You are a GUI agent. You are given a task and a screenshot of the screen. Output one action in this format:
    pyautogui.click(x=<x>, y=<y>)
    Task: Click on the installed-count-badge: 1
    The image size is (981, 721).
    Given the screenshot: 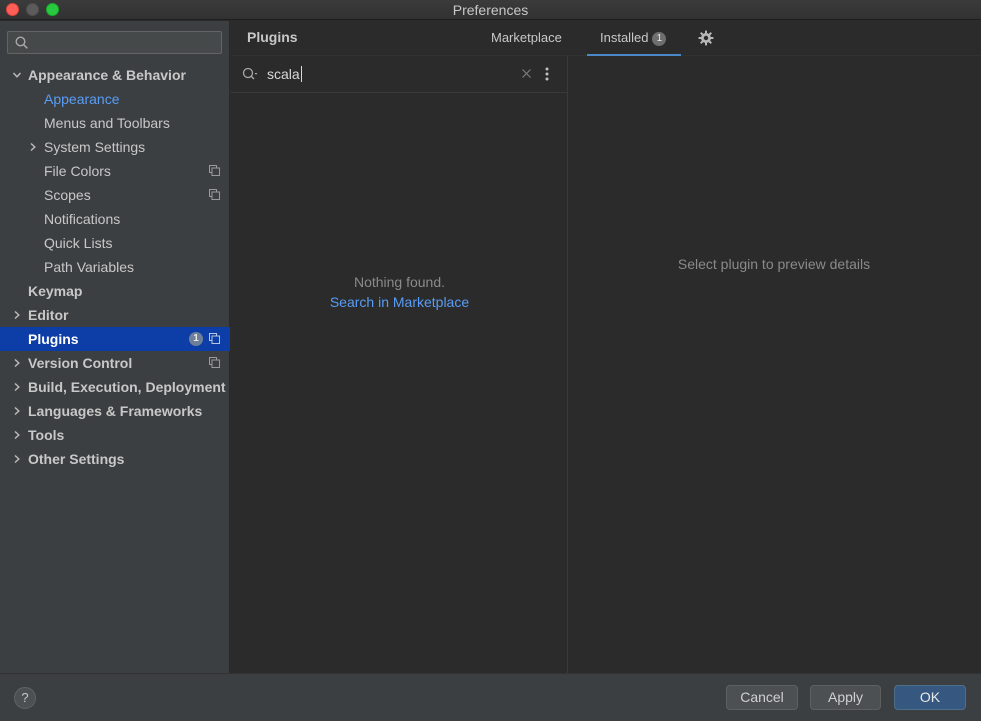 What is the action you would take?
    pyautogui.click(x=659, y=39)
    